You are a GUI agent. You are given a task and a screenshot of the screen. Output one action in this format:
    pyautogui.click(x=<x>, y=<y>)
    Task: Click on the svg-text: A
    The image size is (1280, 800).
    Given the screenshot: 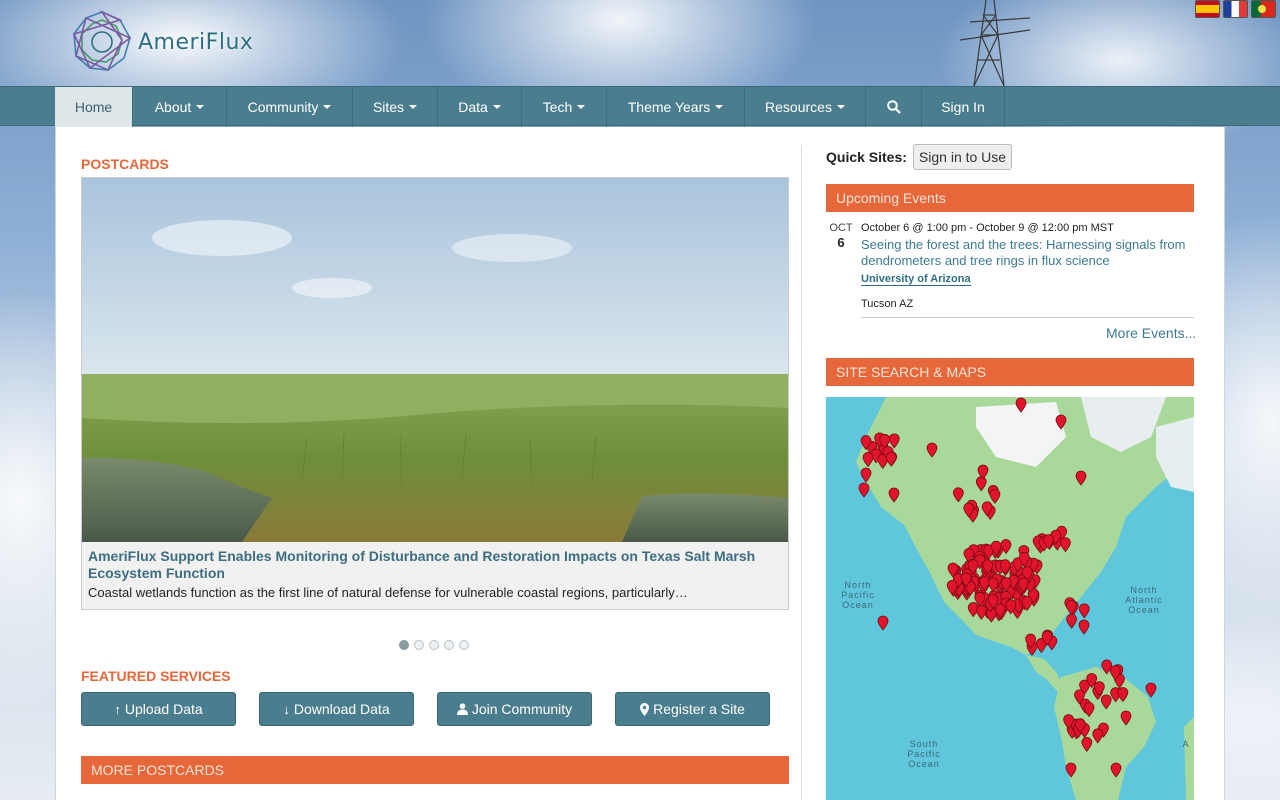 What is the action you would take?
    pyautogui.click(x=1185, y=744)
    